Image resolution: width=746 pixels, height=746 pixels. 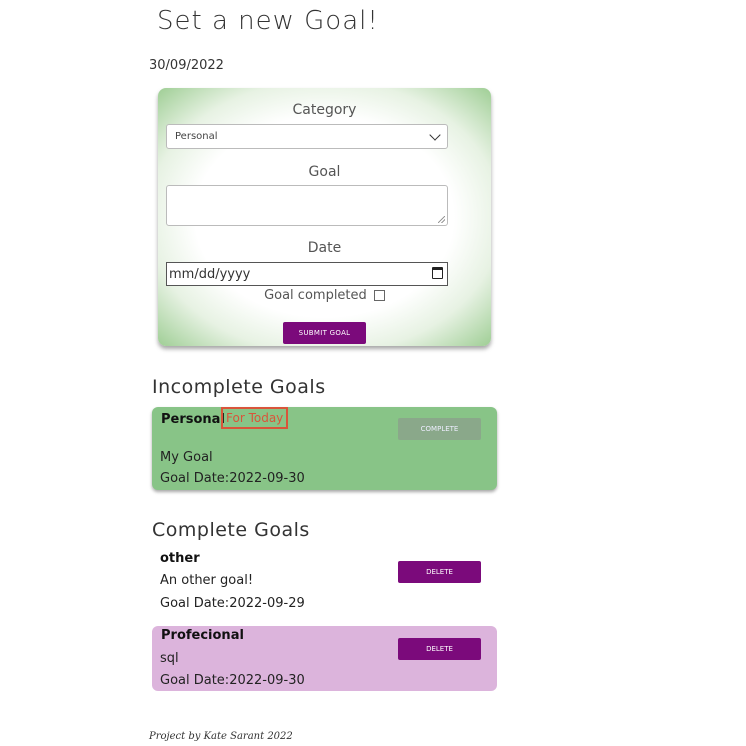 I want to click on goal-label: Goal, so click(x=324, y=172).